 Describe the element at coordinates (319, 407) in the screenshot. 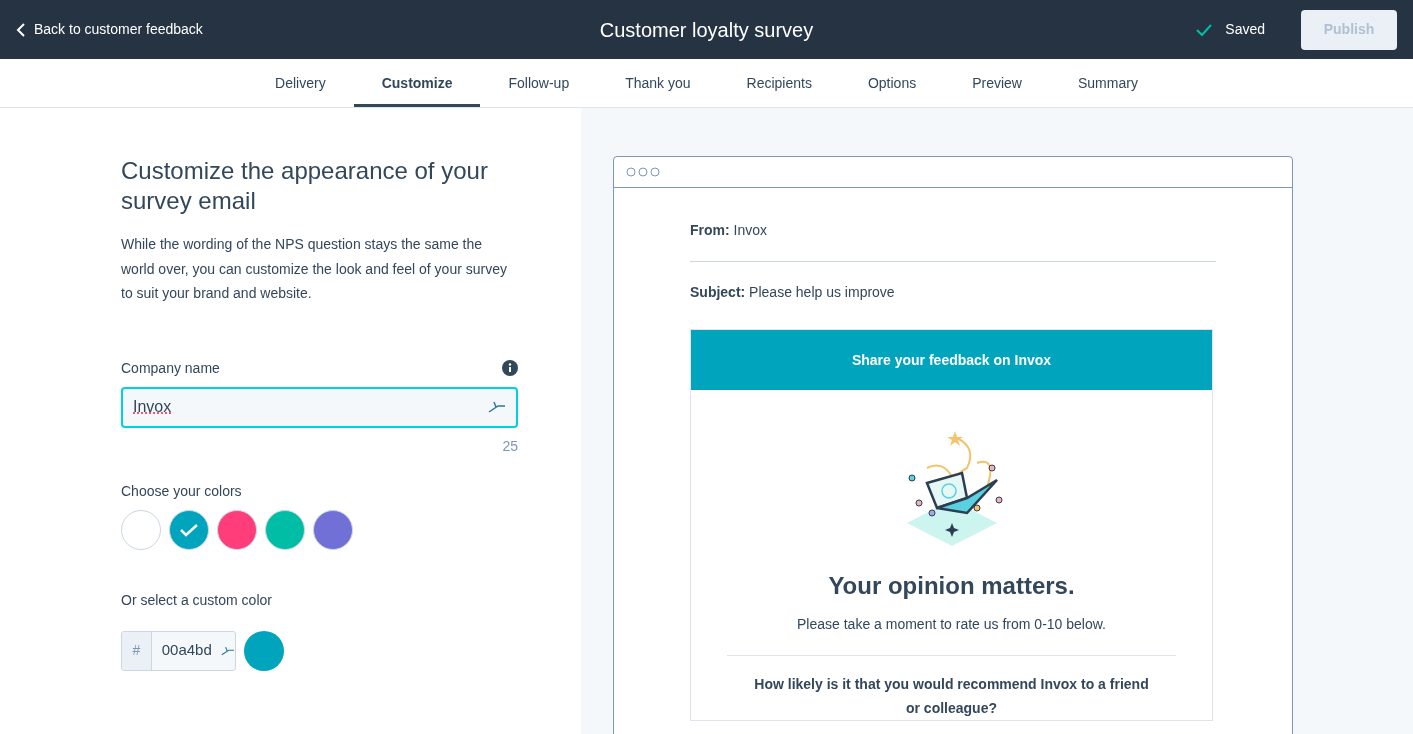

I see `company-name-field: Invox` at that location.